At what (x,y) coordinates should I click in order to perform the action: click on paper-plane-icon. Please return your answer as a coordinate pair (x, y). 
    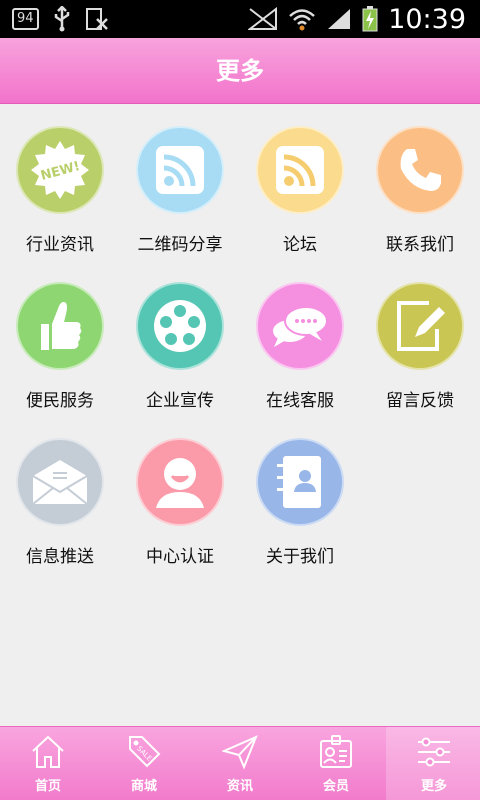
    Looking at the image, I should click on (240, 752).